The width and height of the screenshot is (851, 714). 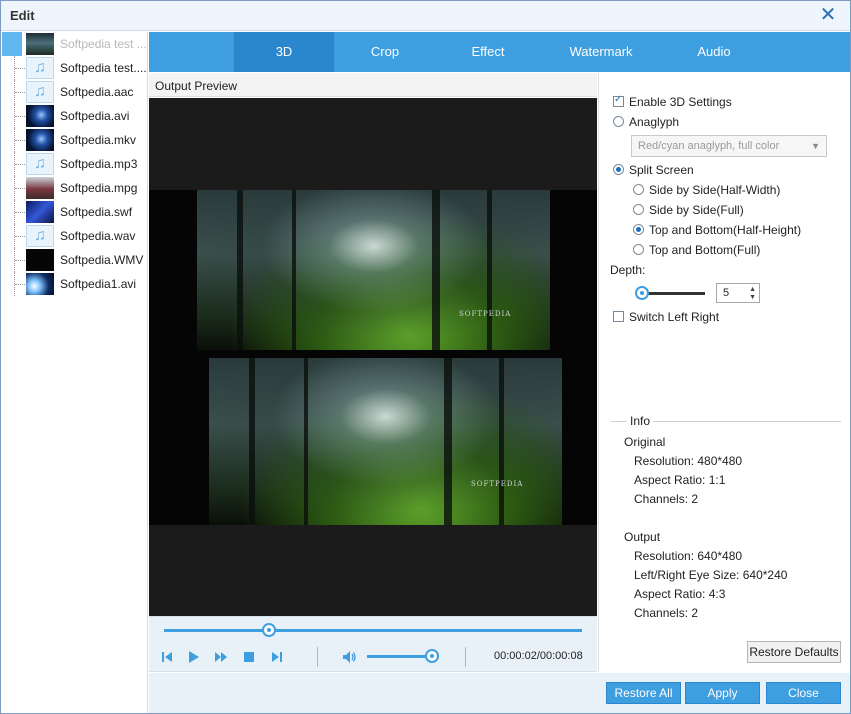 I want to click on watermark-logo-top: SOFTPEDIA, so click(x=485, y=314).